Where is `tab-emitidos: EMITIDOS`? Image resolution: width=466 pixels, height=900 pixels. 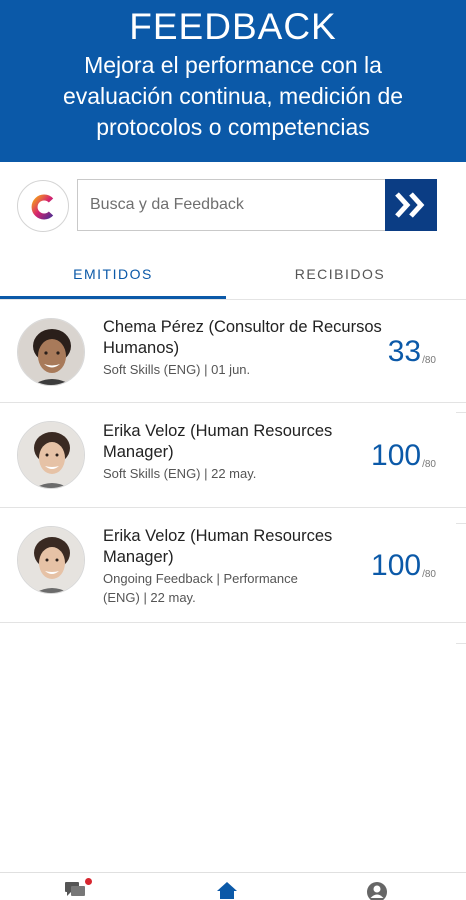 tab-emitidos: EMITIDOS is located at coordinates (113, 274).